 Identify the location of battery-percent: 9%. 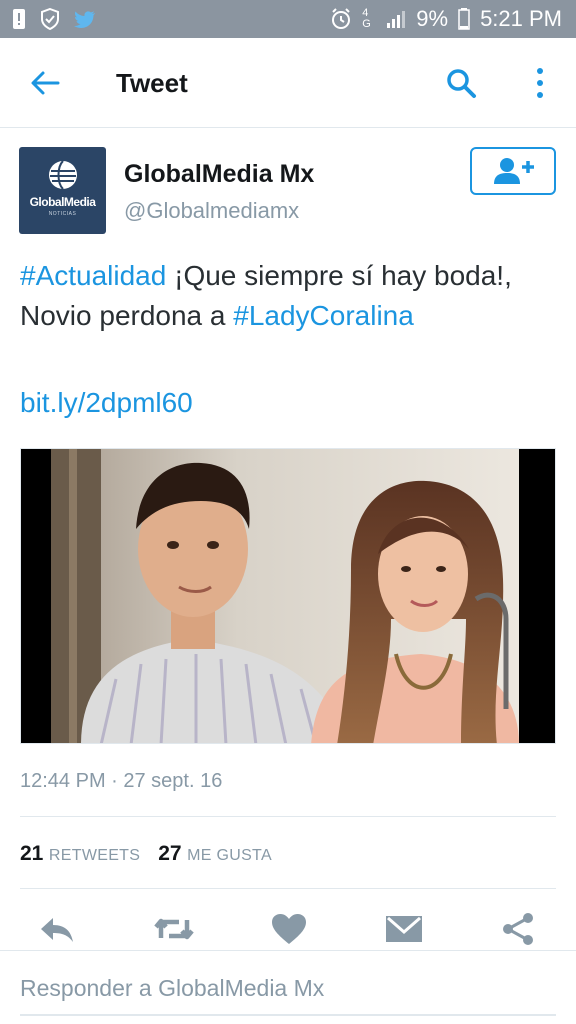
(432, 18).